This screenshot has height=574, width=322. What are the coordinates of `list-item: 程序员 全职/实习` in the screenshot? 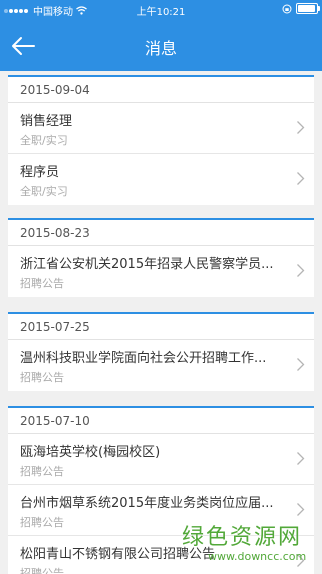 It's located at (161, 179).